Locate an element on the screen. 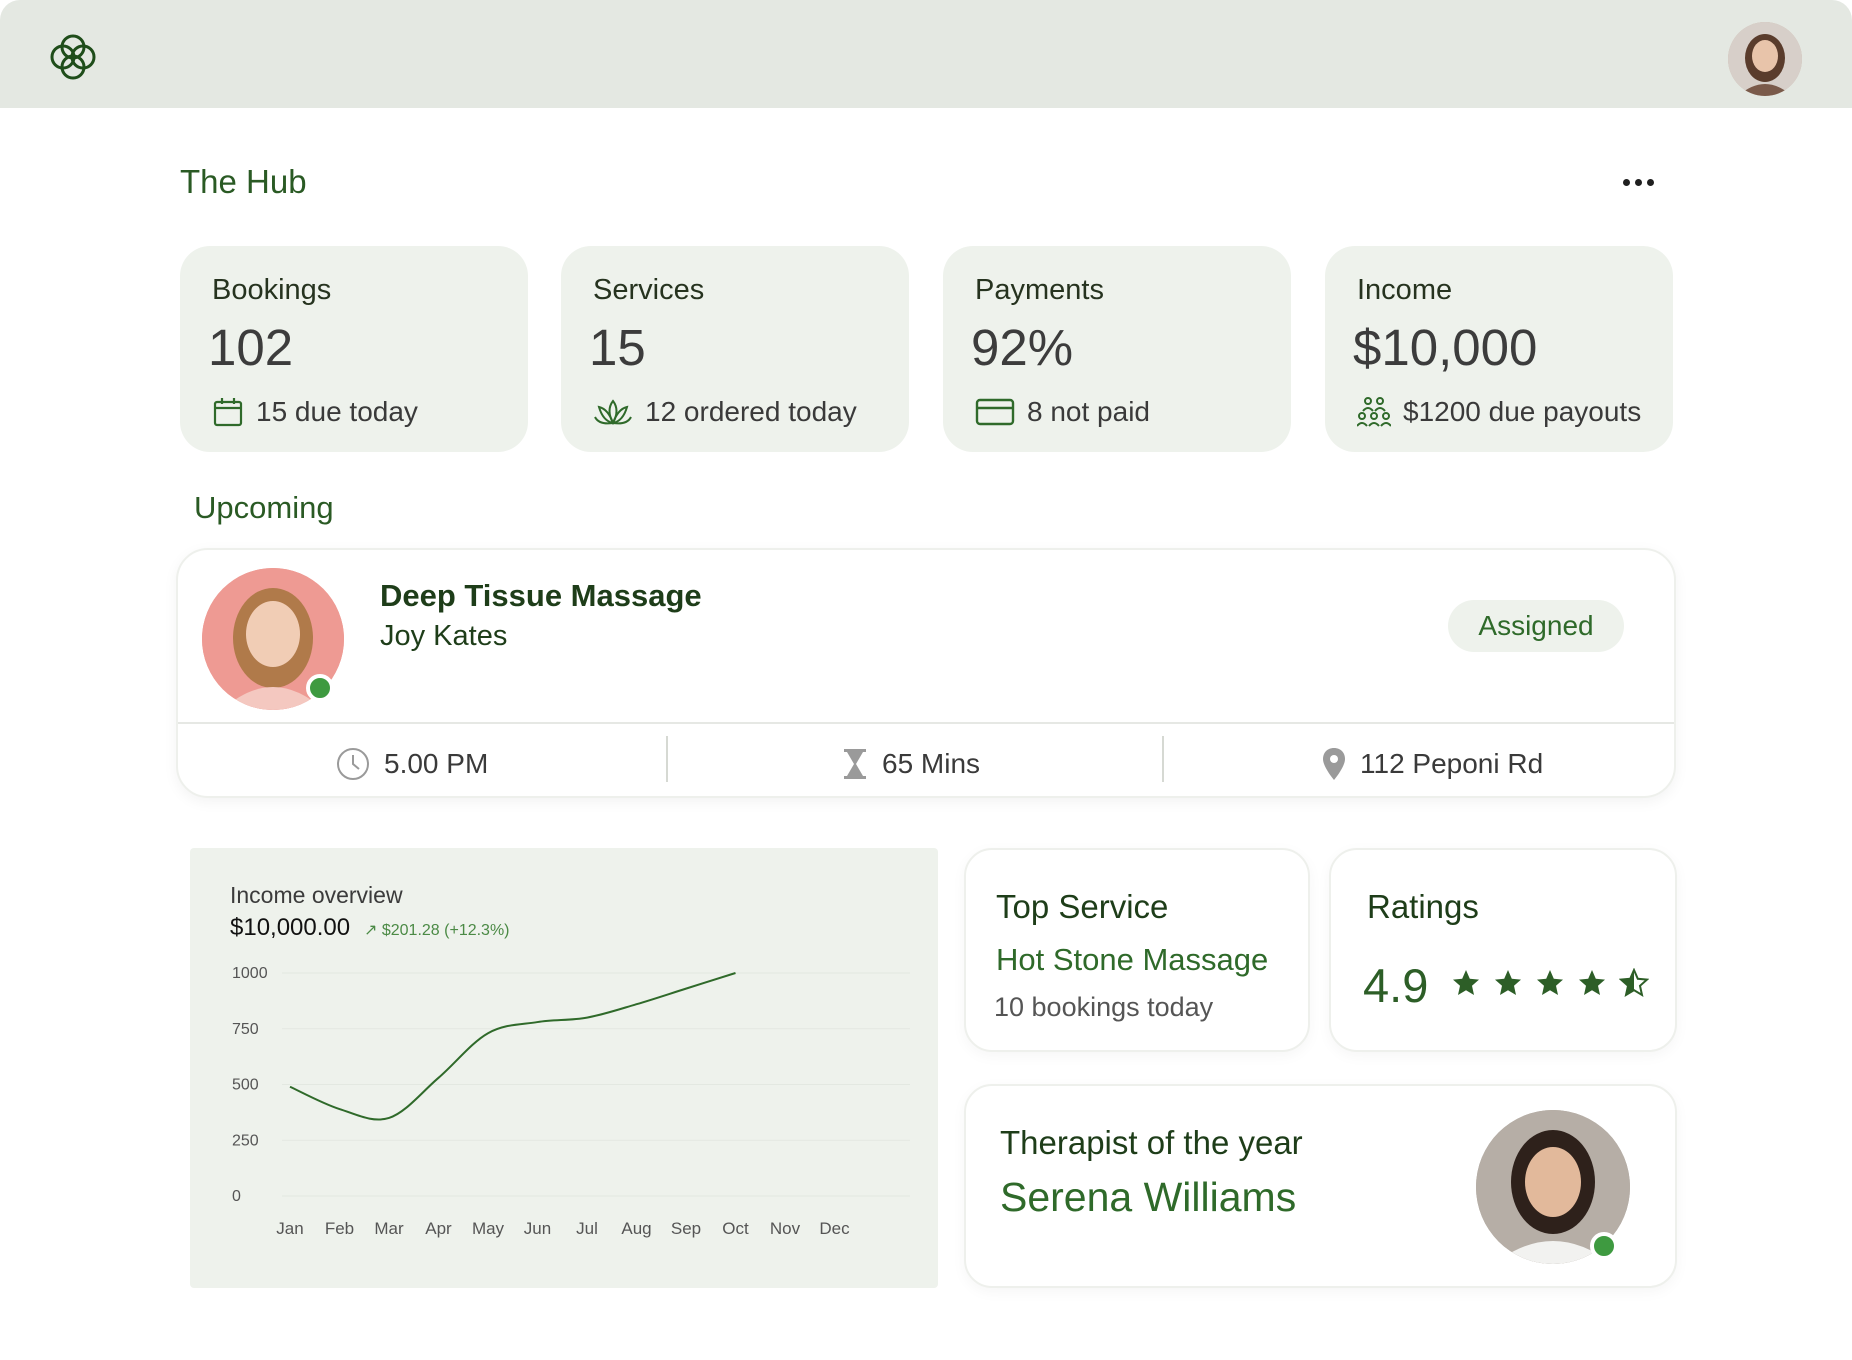 The height and width of the screenshot is (1360, 1852). stat-value: $10,000 is located at coordinates (1445, 347).